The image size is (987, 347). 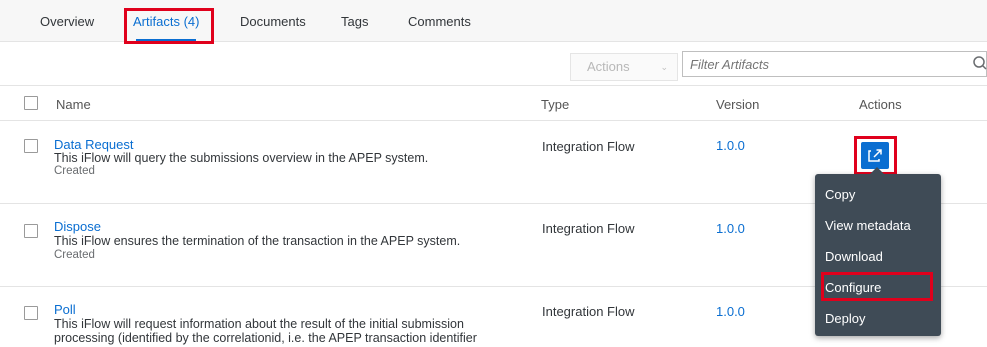 What do you see at coordinates (73, 104) in the screenshot?
I see `column-header-name: Name` at bounding box center [73, 104].